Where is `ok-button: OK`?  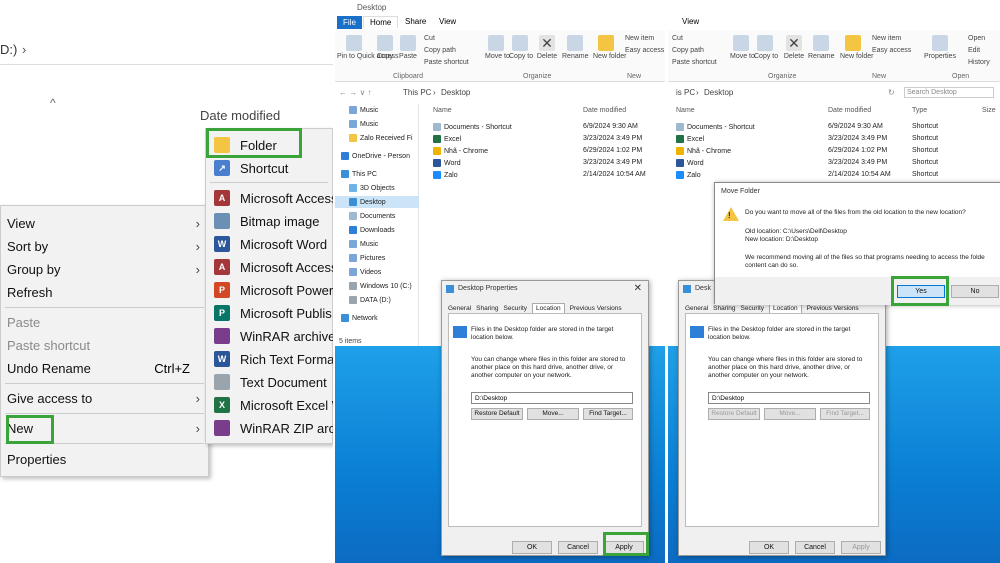
ok-button: OK is located at coordinates (769, 547).